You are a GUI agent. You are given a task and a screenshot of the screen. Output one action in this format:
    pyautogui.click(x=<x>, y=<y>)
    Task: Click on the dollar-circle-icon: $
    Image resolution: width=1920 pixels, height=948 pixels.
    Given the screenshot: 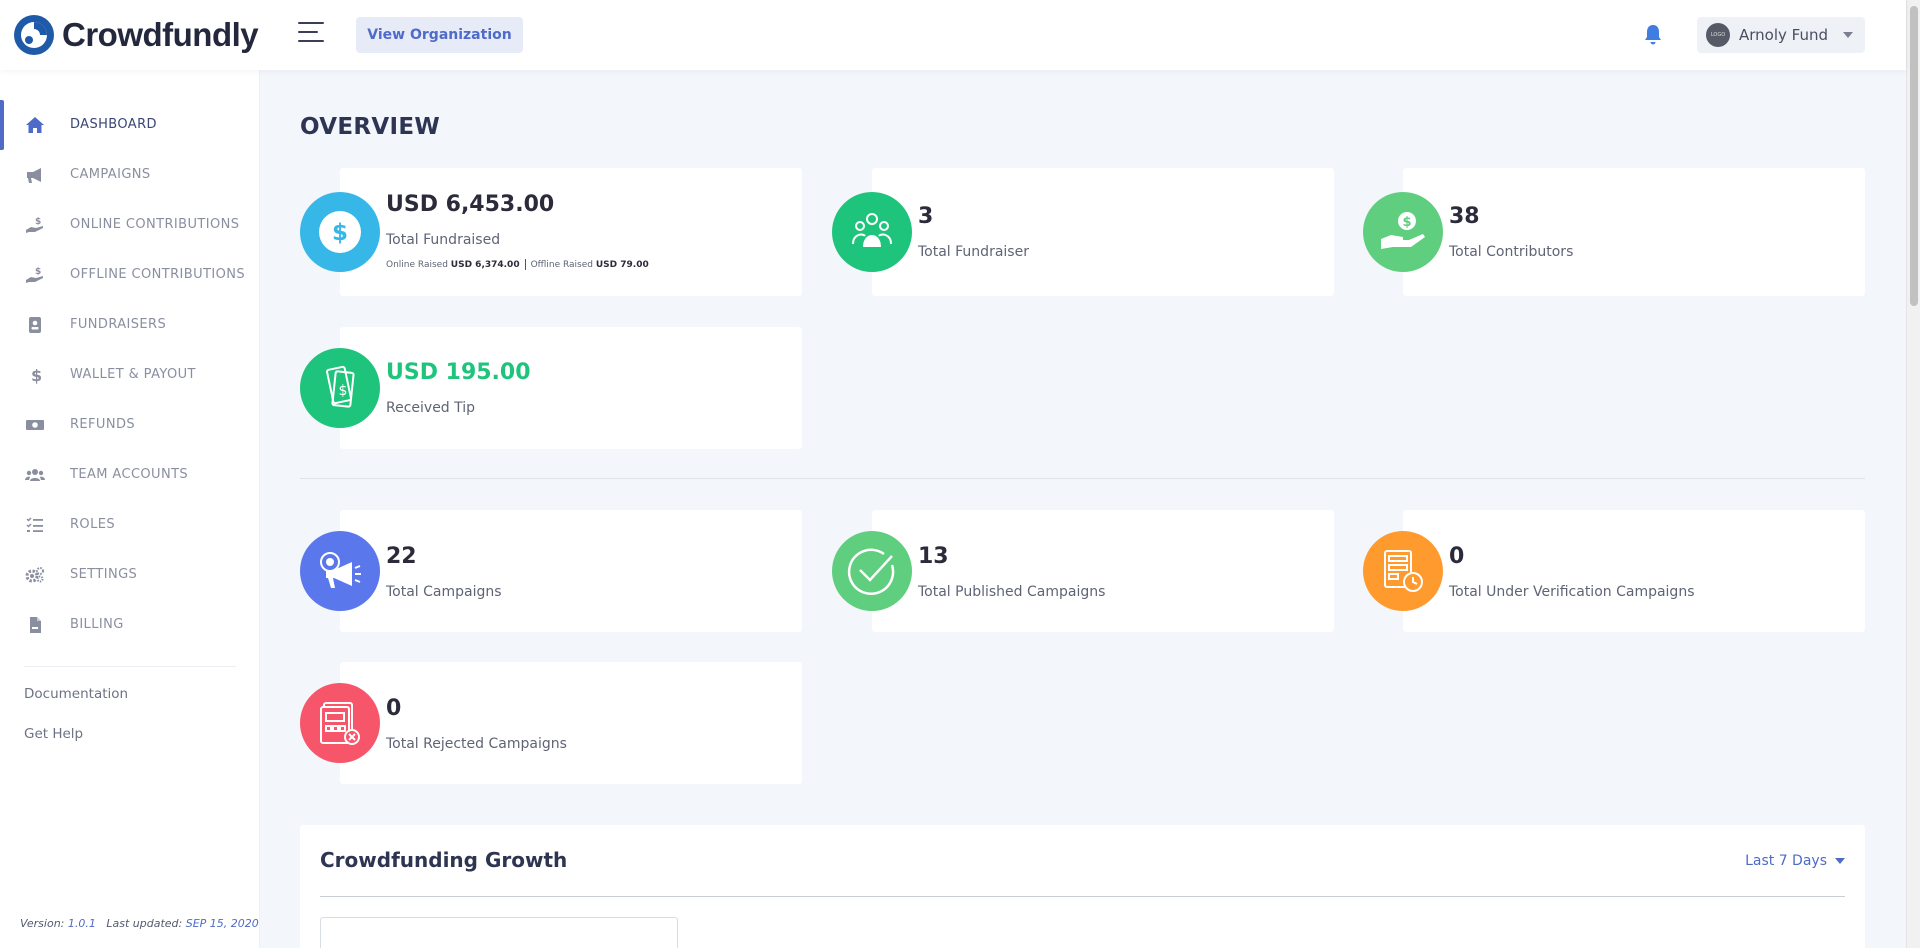 What is the action you would take?
    pyautogui.click(x=340, y=232)
    